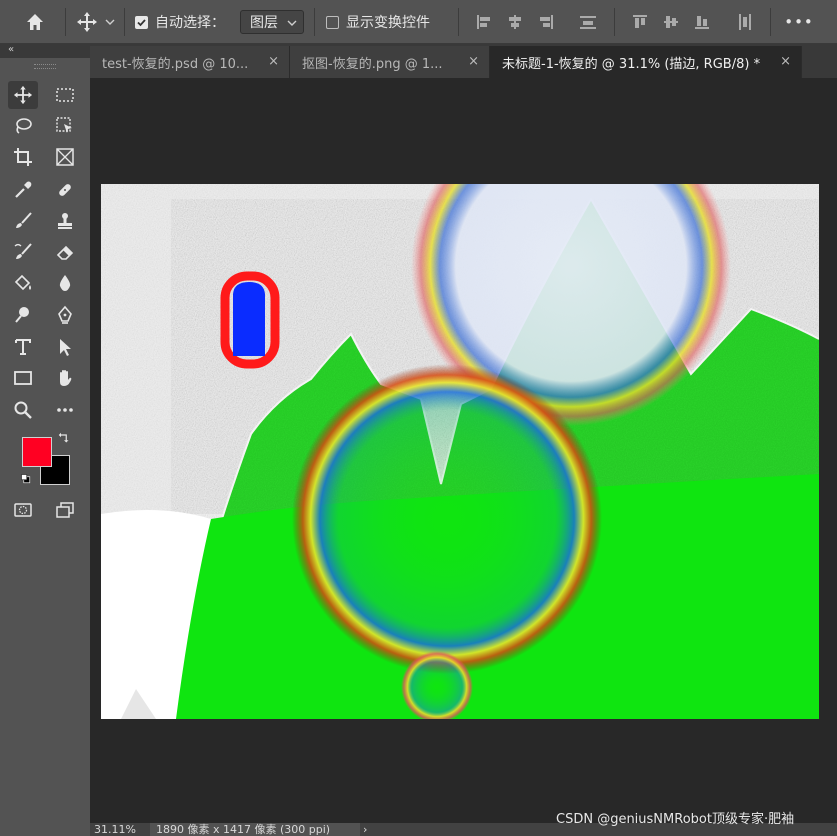 The width and height of the screenshot is (837, 836). I want to click on more-options-button: •••, so click(799, 22).